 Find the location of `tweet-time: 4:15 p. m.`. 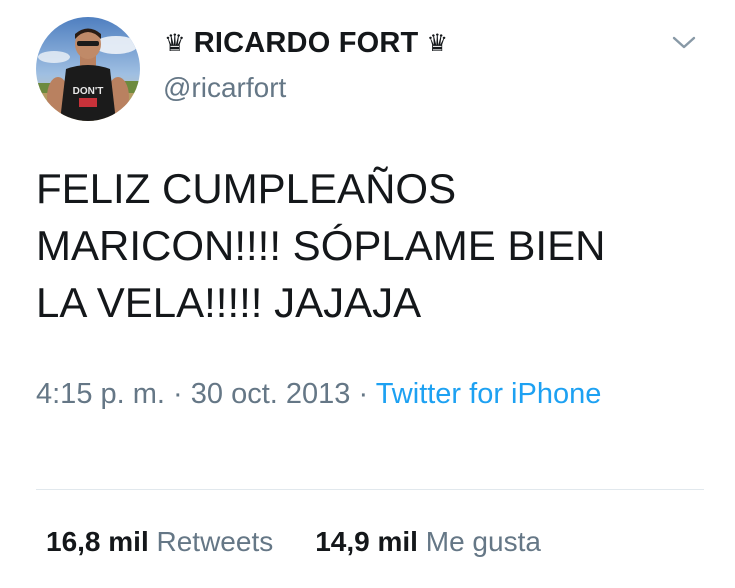

tweet-time: 4:15 p. m. is located at coordinates (100, 394).